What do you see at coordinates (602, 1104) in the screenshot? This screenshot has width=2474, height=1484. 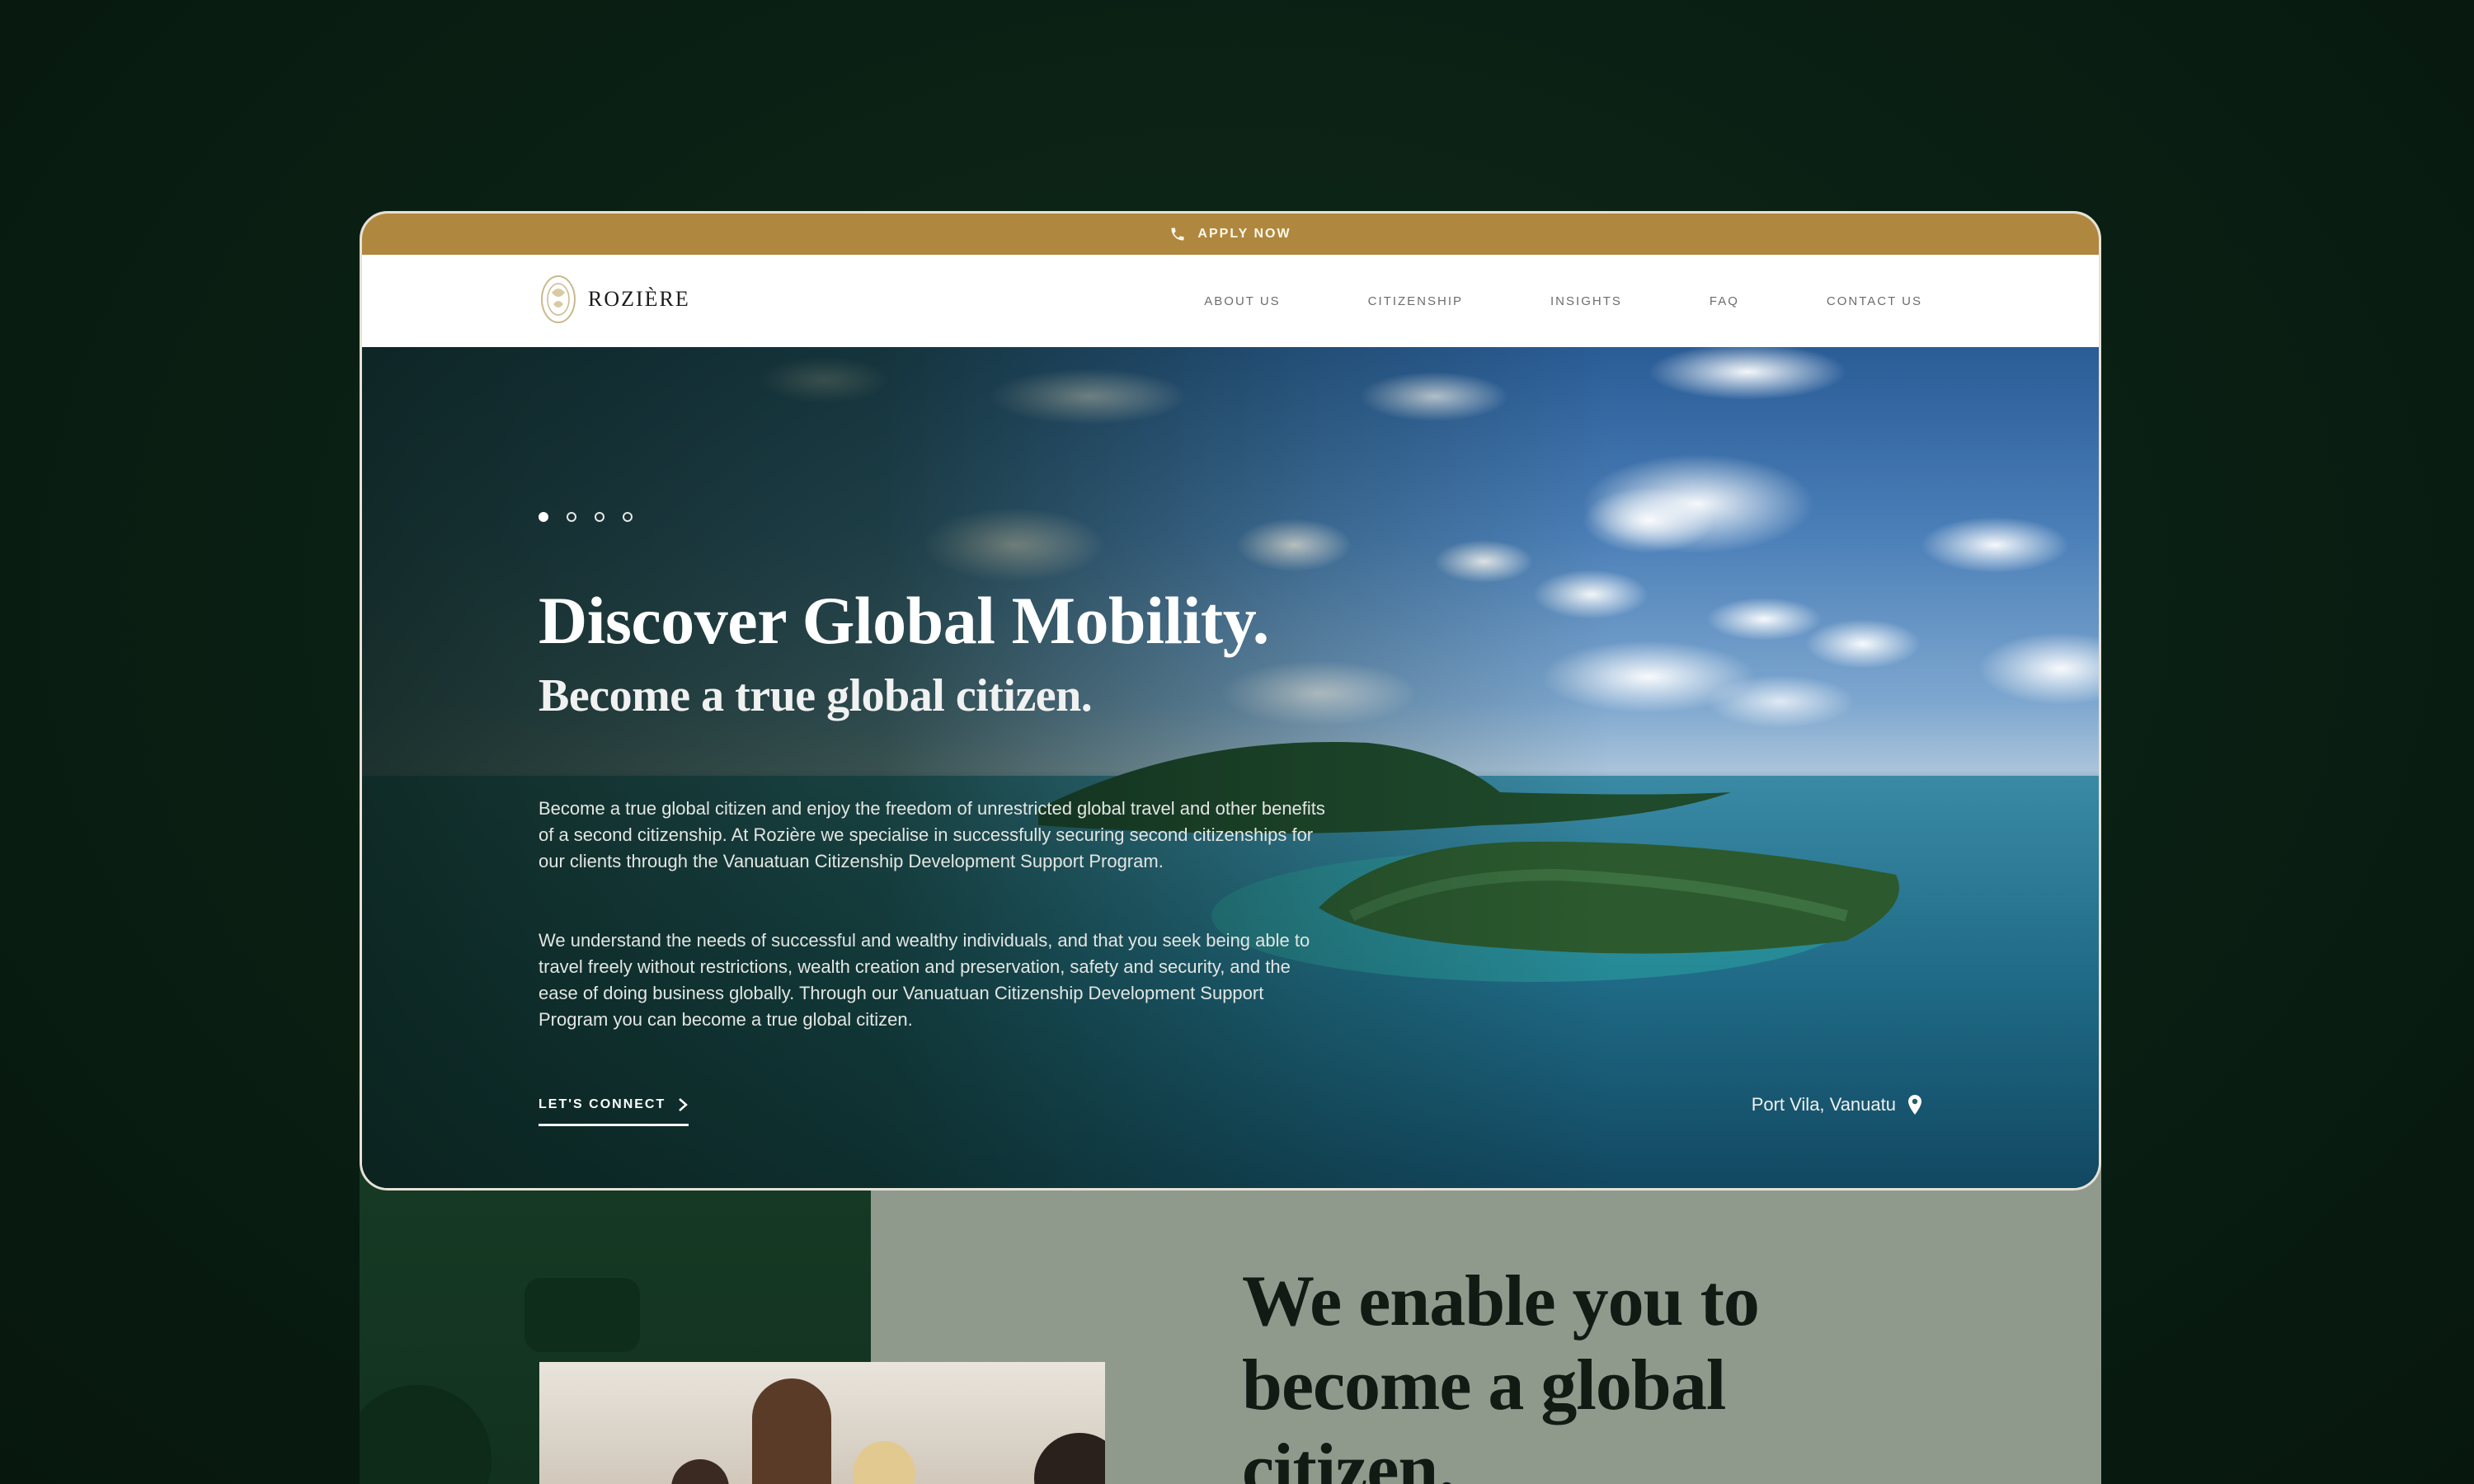 I see `lets-connect-label: LET'S CONNECT` at bounding box center [602, 1104].